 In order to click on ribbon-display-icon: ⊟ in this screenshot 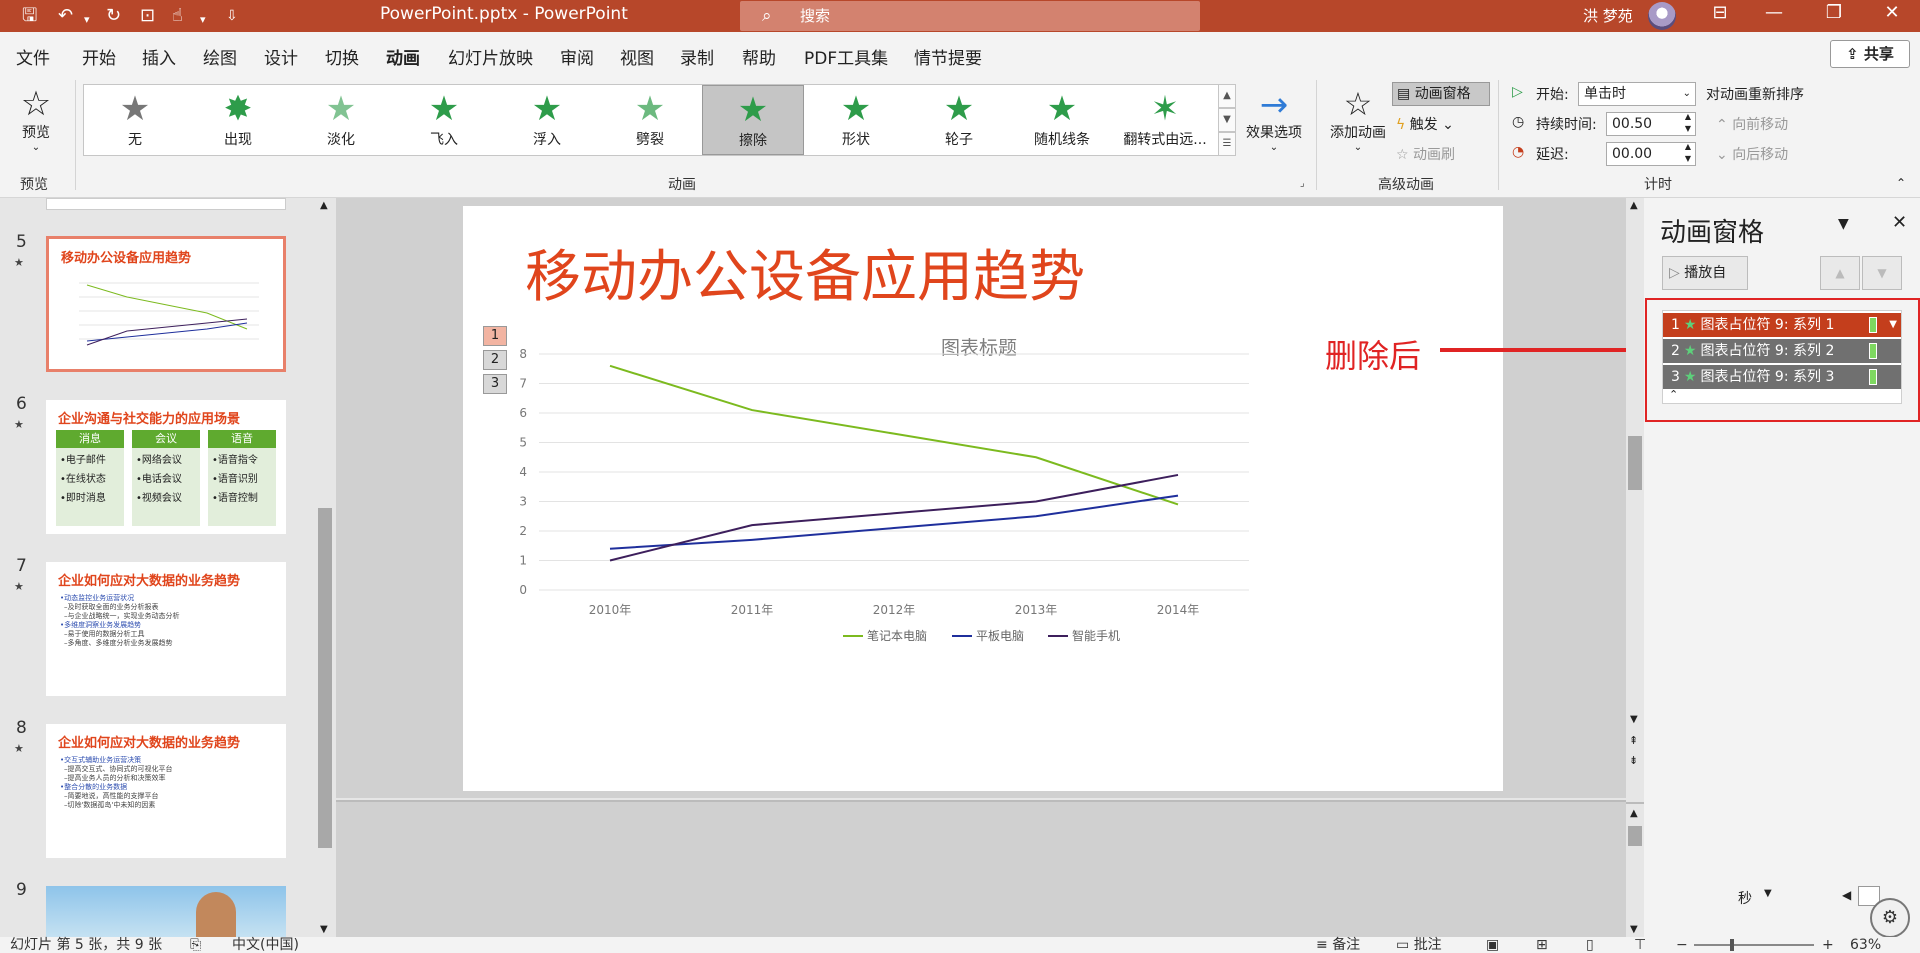, I will do `click(1720, 12)`.